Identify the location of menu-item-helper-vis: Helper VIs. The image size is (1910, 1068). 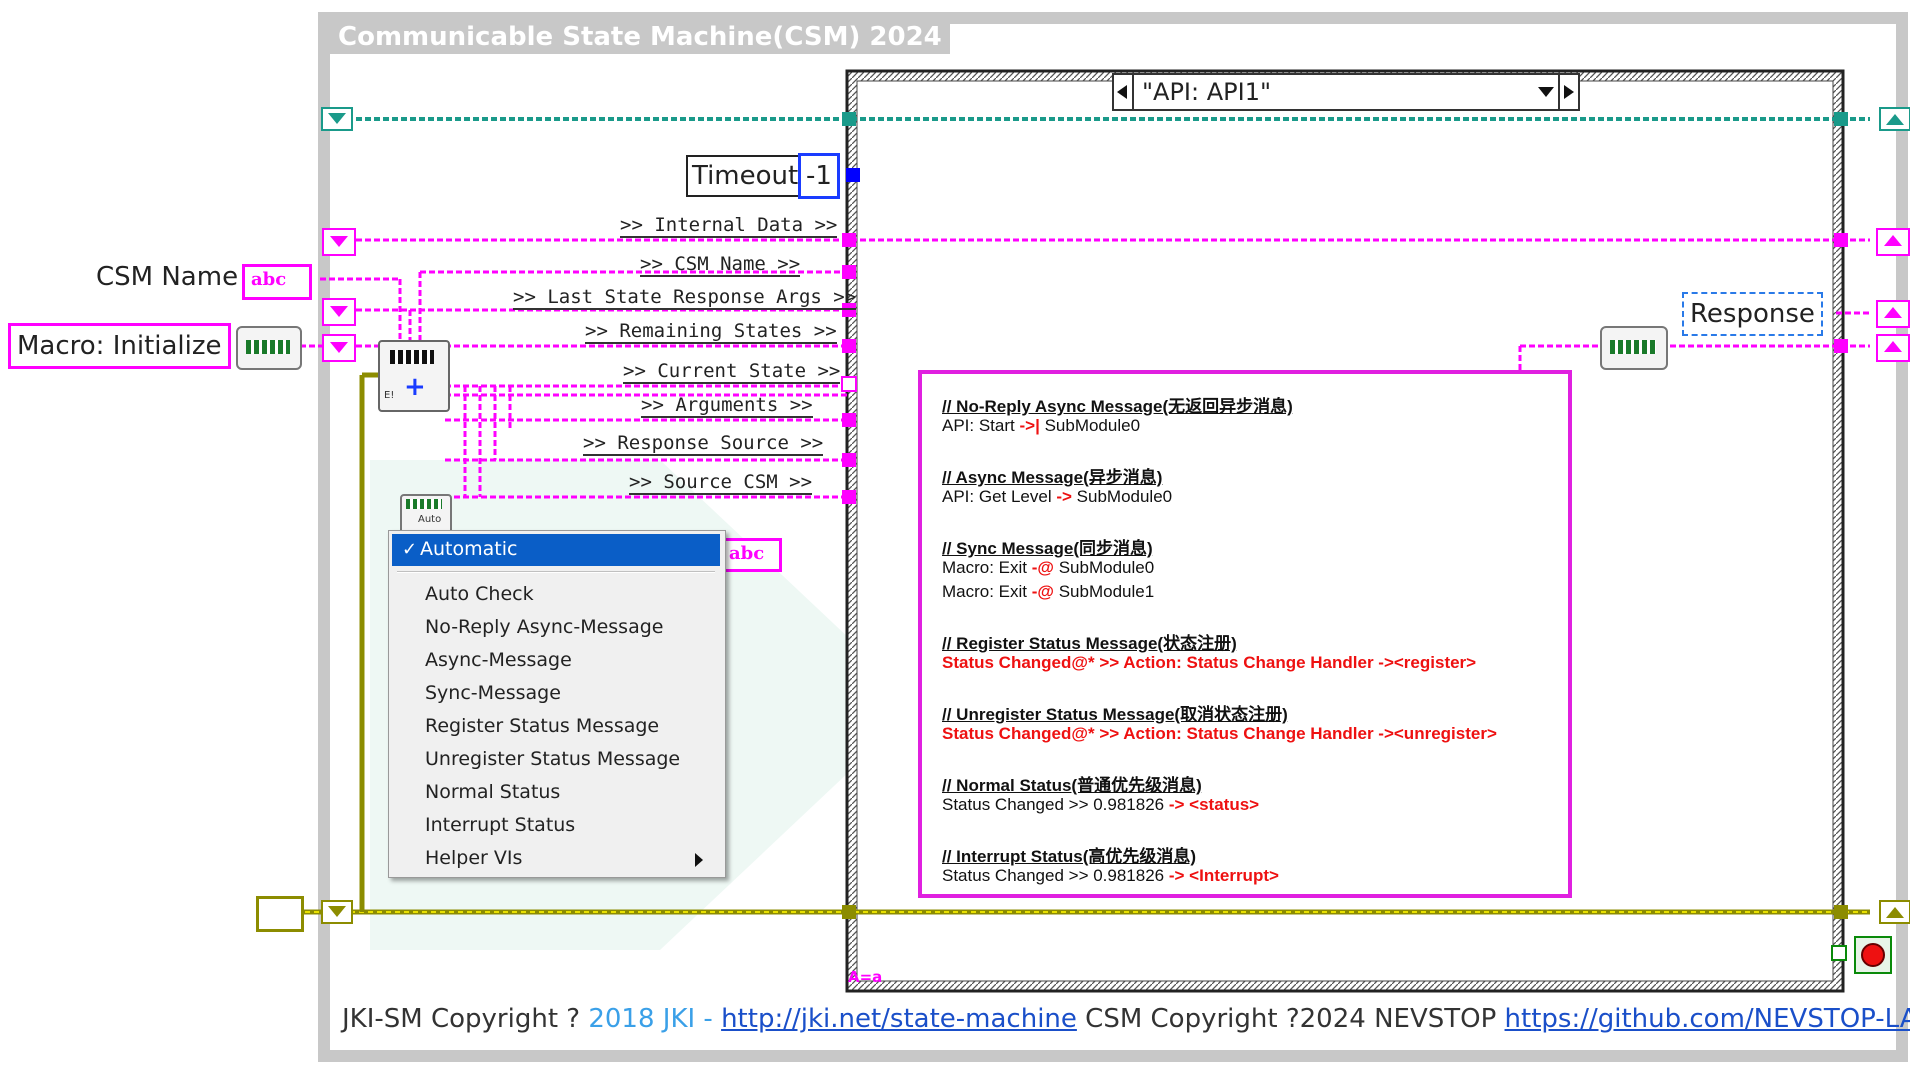
(473, 858).